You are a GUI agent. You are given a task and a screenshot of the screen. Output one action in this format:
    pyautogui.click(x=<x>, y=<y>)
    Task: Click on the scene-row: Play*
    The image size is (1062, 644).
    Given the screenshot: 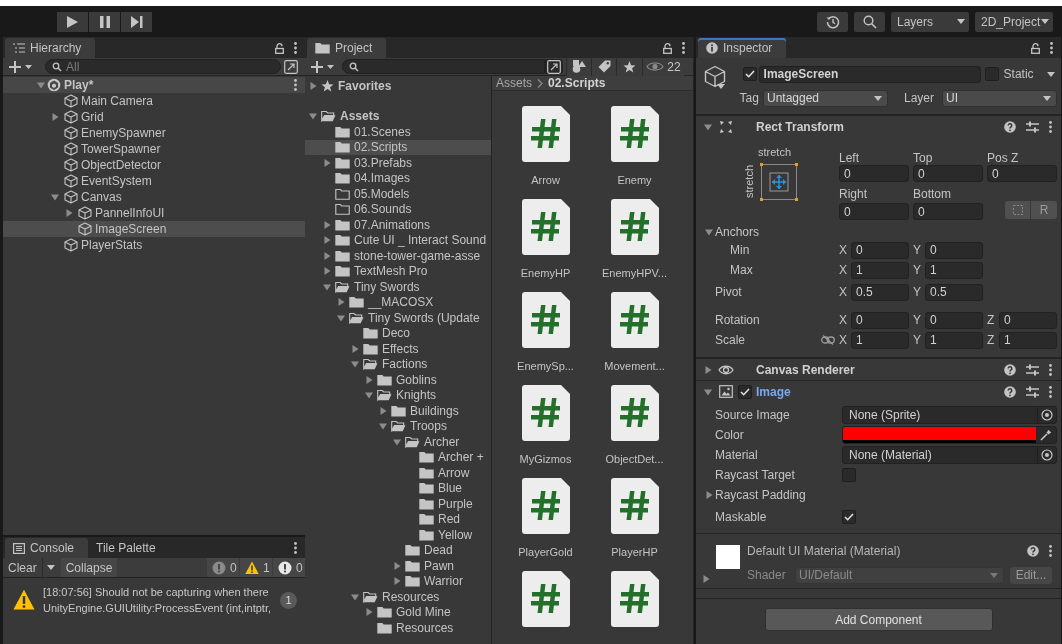 What is the action you would take?
    pyautogui.click(x=154, y=85)
    